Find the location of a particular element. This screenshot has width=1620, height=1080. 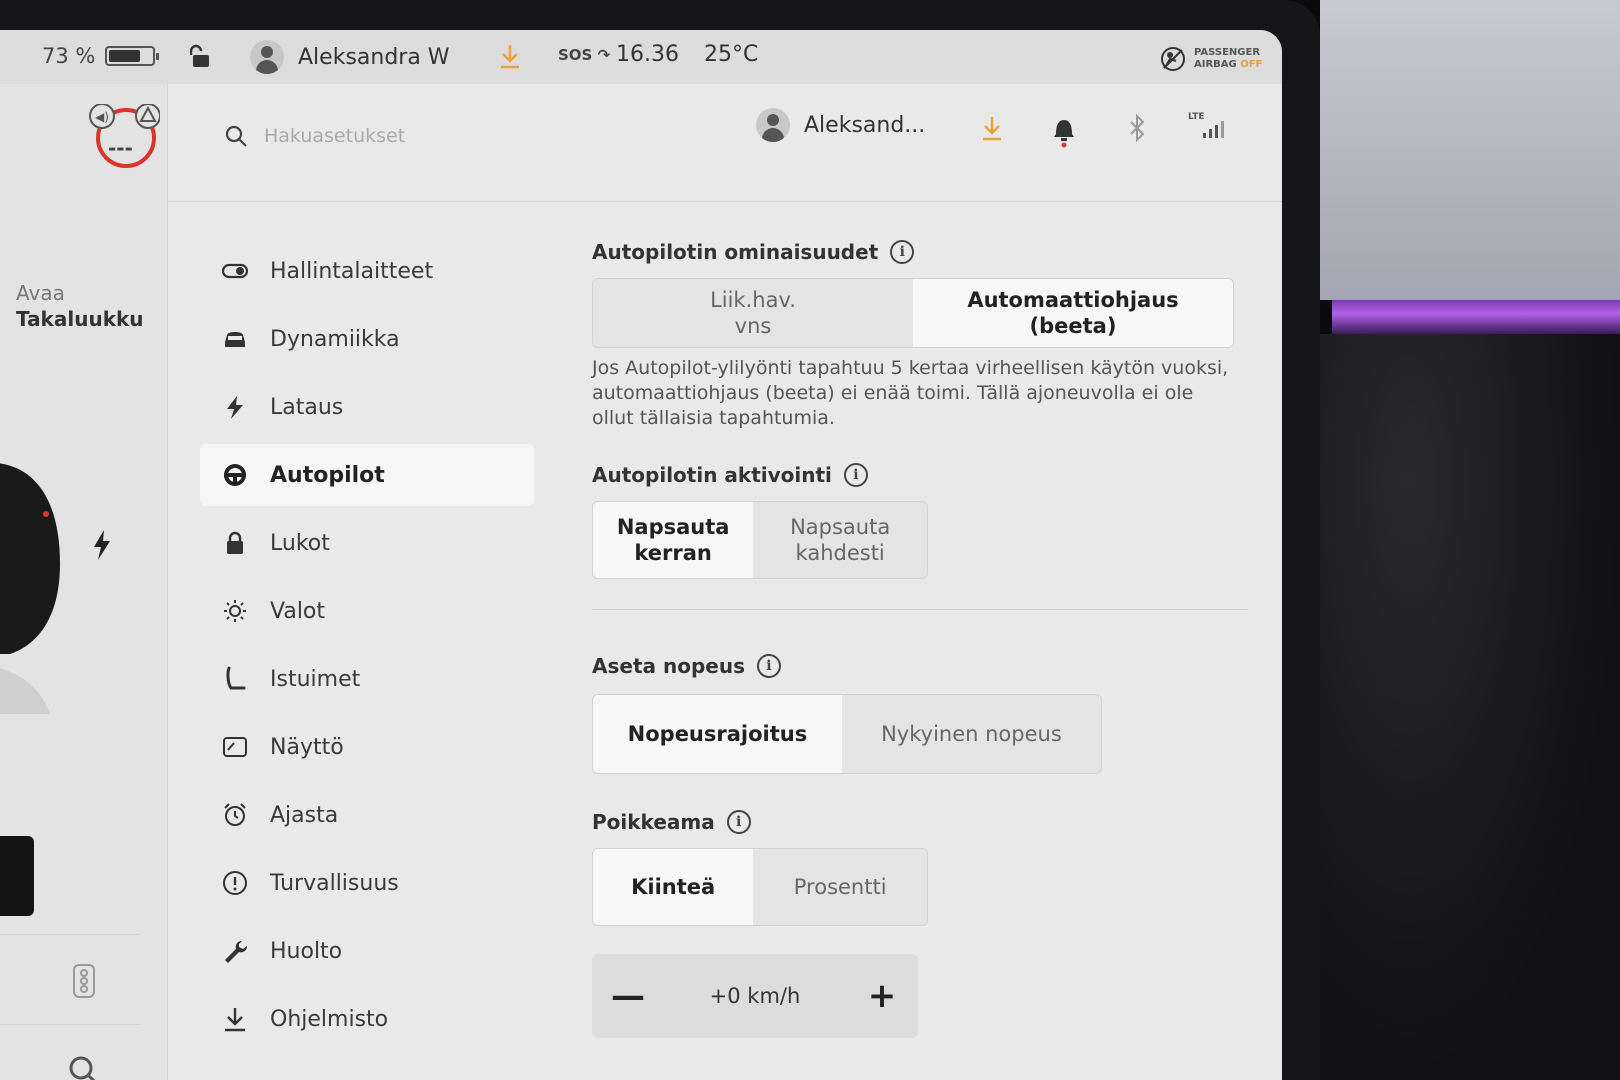

sos-label: SOS is located at coordinates (575, 55).